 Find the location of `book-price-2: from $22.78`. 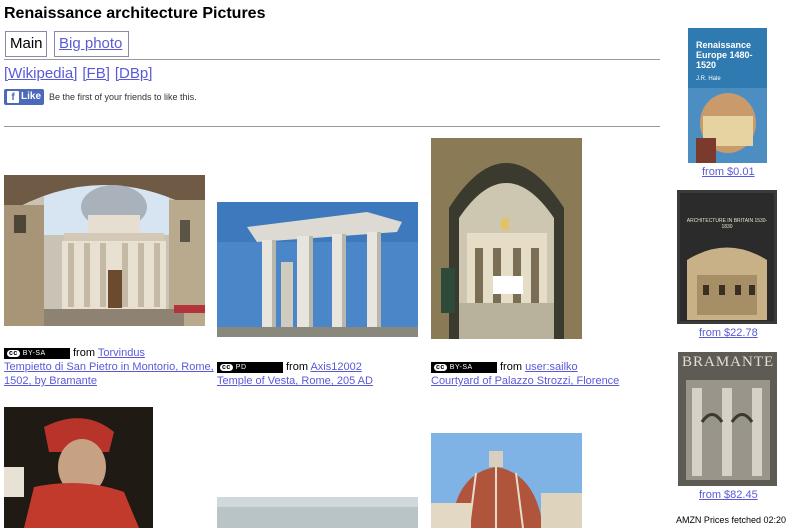

book-price-2: from $22.78 is located at coordinates (728, 333).